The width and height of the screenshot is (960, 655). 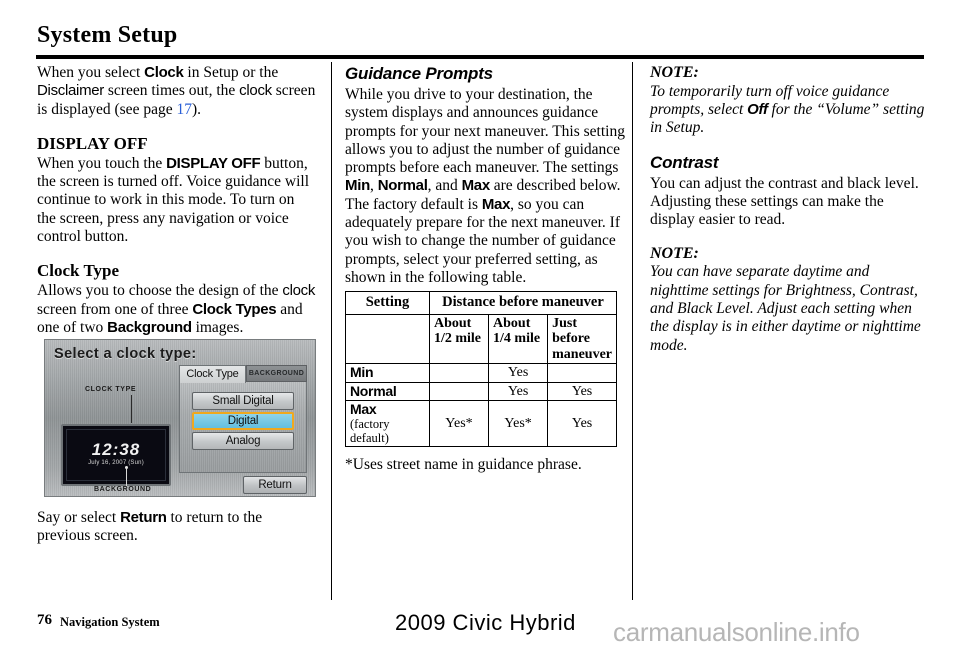 I want to click on guidance-sep-1: ,, so click(x=373, y=186).